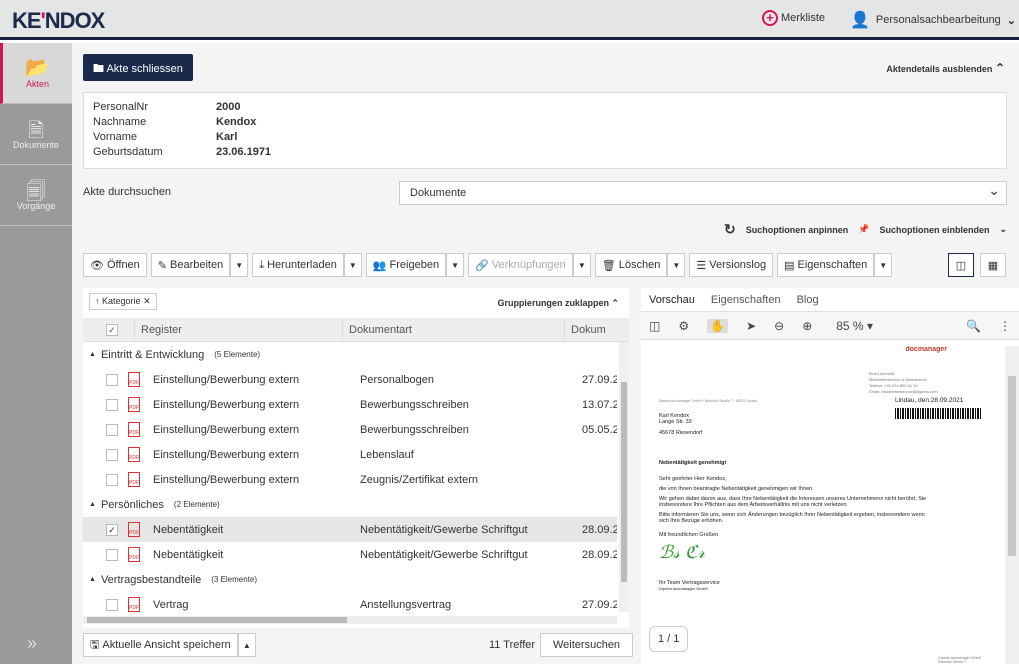 The image size is (1019, 664). I want to click on chevrons-down-icon: ⌄, so click(1003, 229).